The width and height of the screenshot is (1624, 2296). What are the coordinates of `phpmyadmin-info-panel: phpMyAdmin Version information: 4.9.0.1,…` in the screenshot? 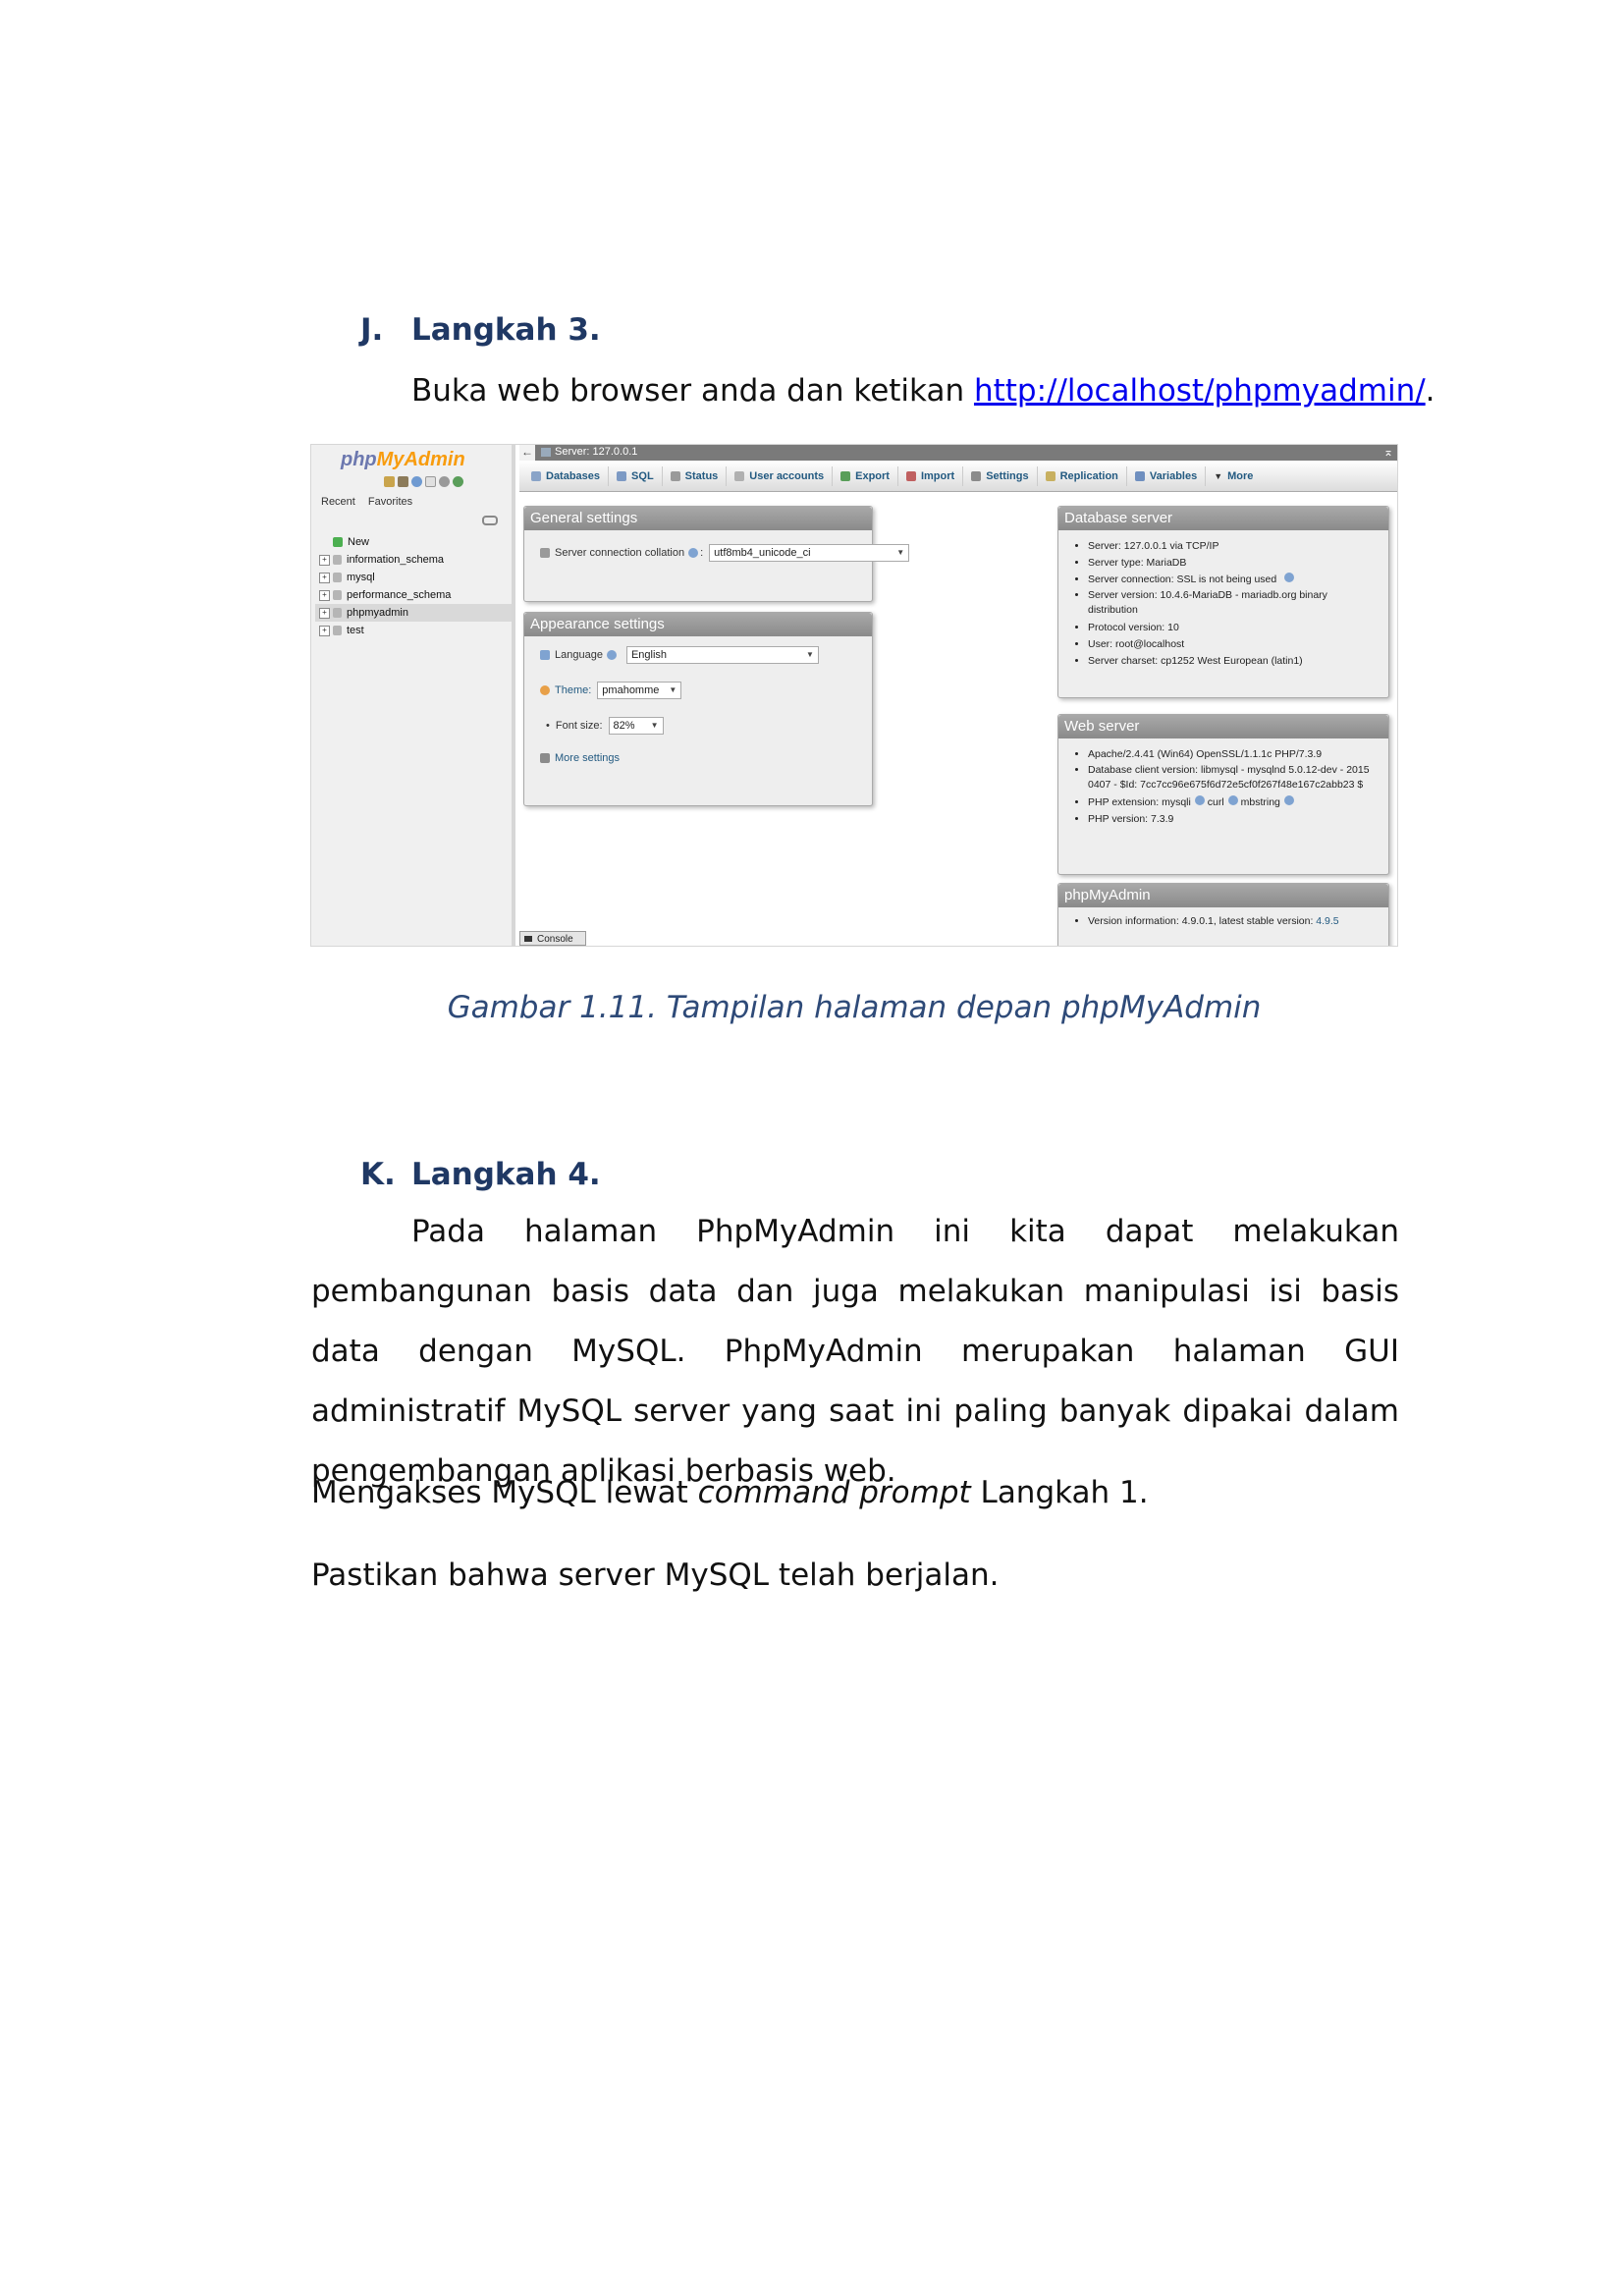 It's located at (1223, 914).